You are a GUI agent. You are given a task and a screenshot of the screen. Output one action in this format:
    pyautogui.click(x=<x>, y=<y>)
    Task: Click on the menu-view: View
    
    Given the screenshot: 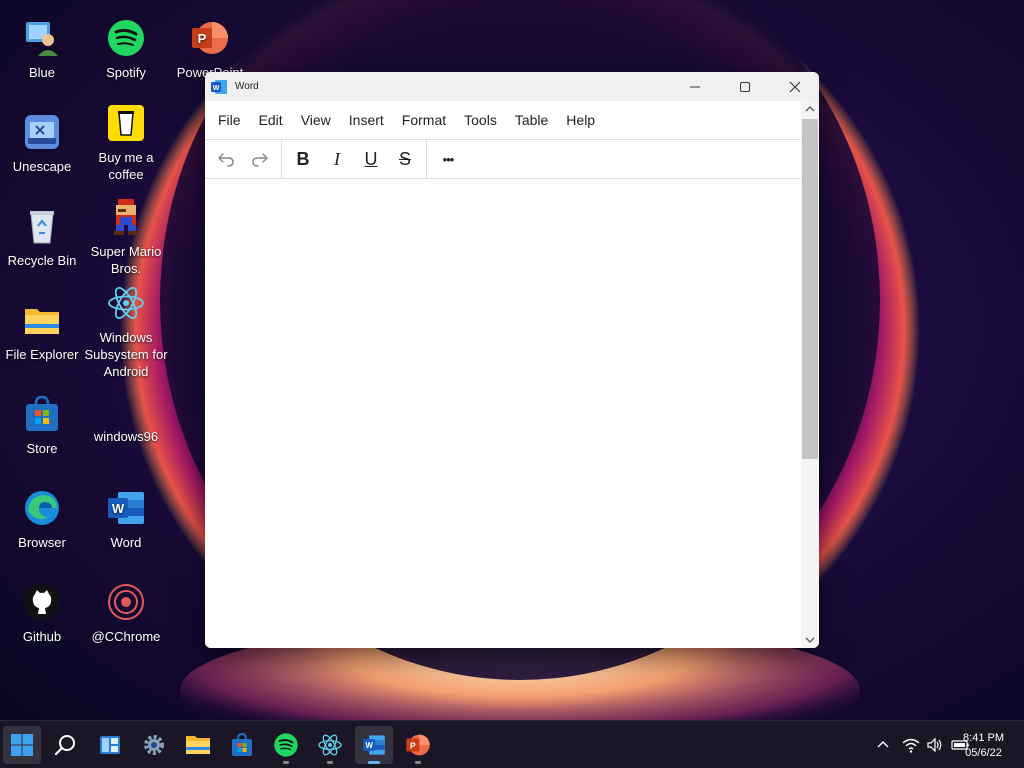 What is the action you would take?
    pyautogui.click(x=316, y=120)
    